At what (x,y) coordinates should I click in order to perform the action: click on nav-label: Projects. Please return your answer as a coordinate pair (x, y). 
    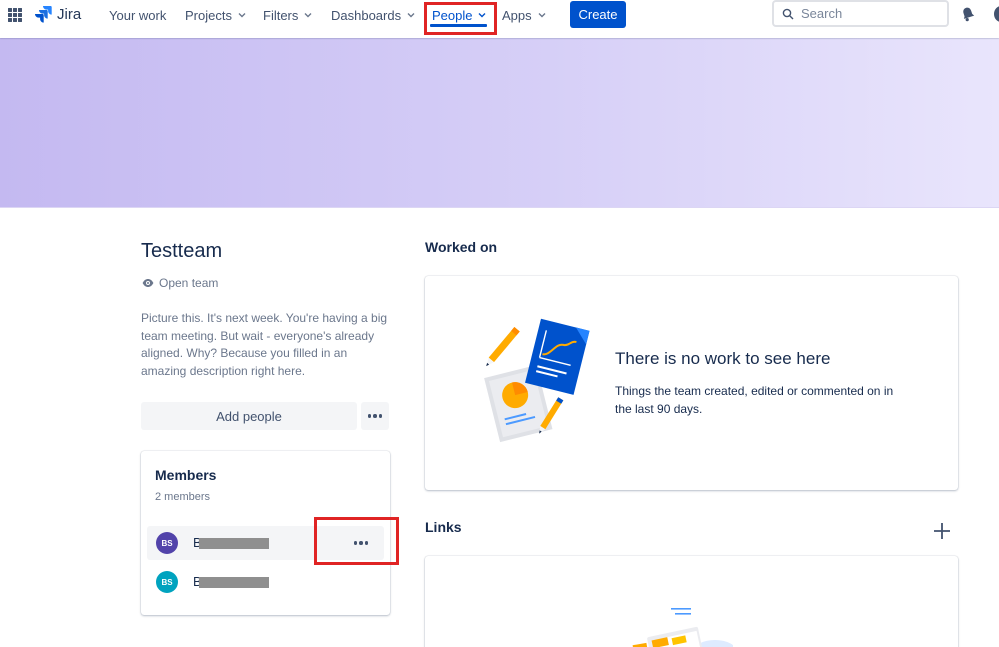
    Looking at the image, I should click on (208, 15).